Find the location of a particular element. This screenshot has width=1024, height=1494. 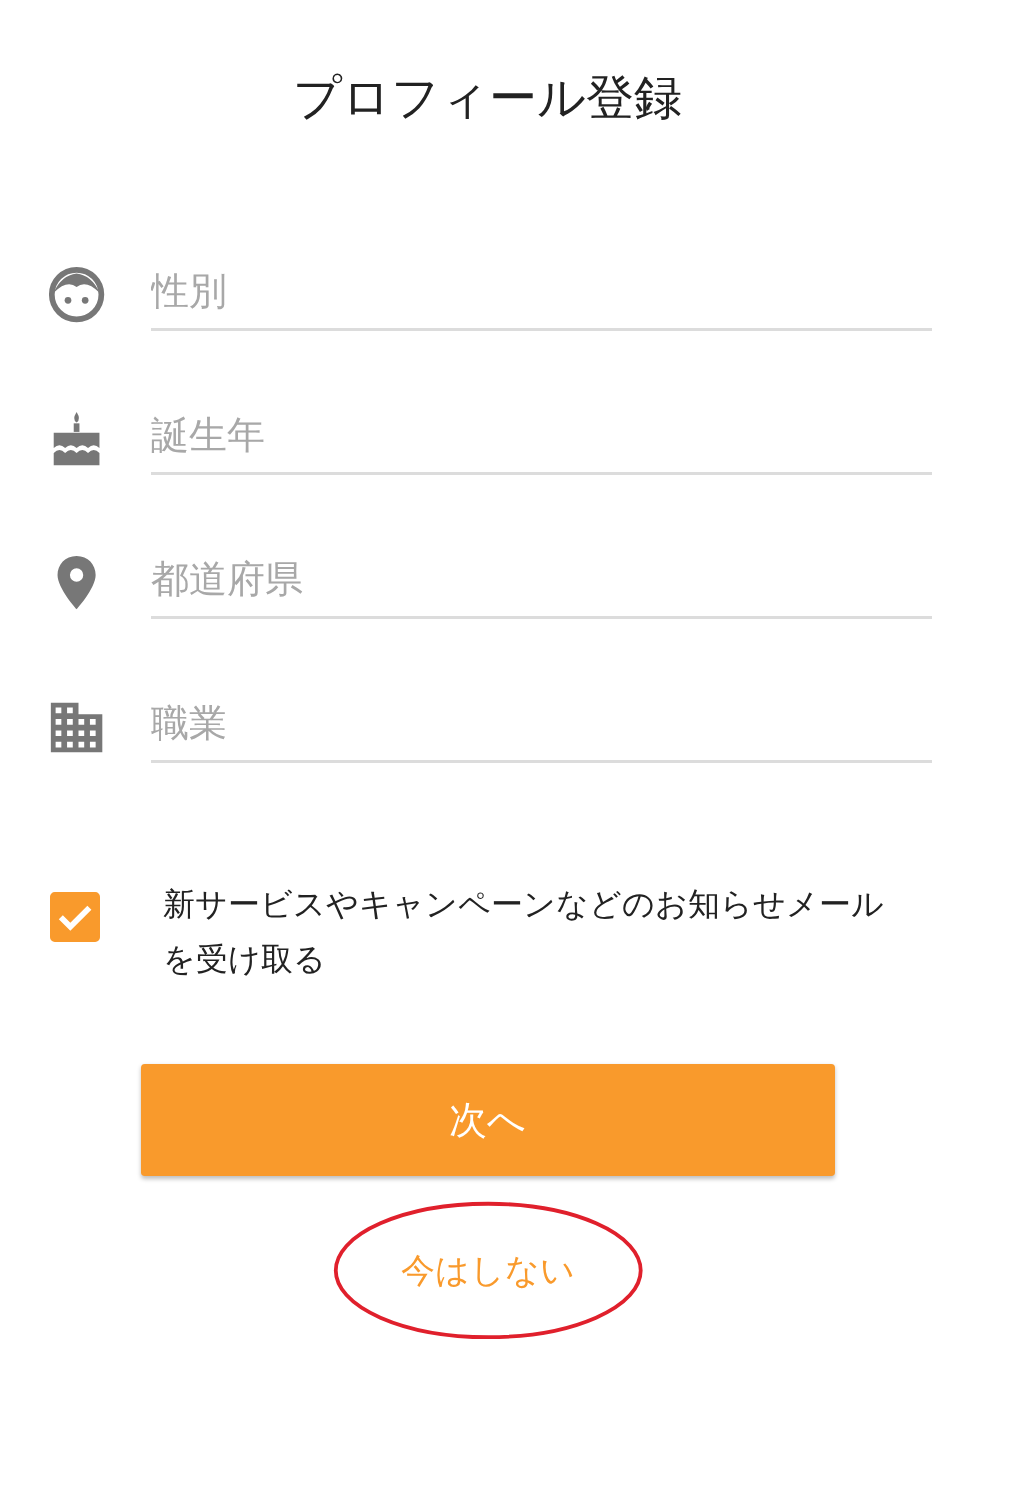

skip-link: 今はしない is located at coordinates (487, 1270).